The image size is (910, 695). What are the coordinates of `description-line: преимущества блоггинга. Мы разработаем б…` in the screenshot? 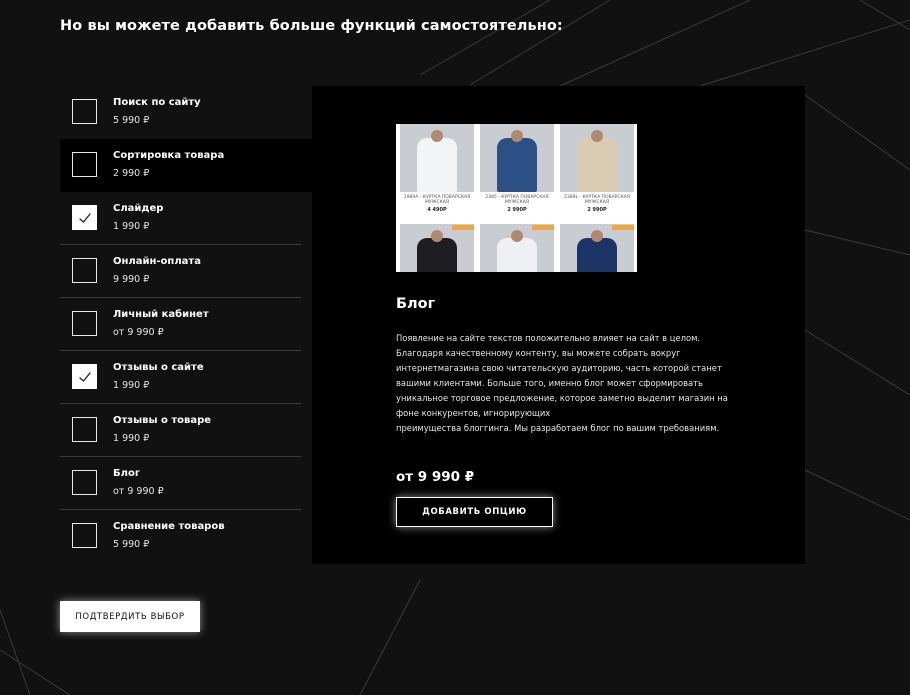 It's located at (558, 428).